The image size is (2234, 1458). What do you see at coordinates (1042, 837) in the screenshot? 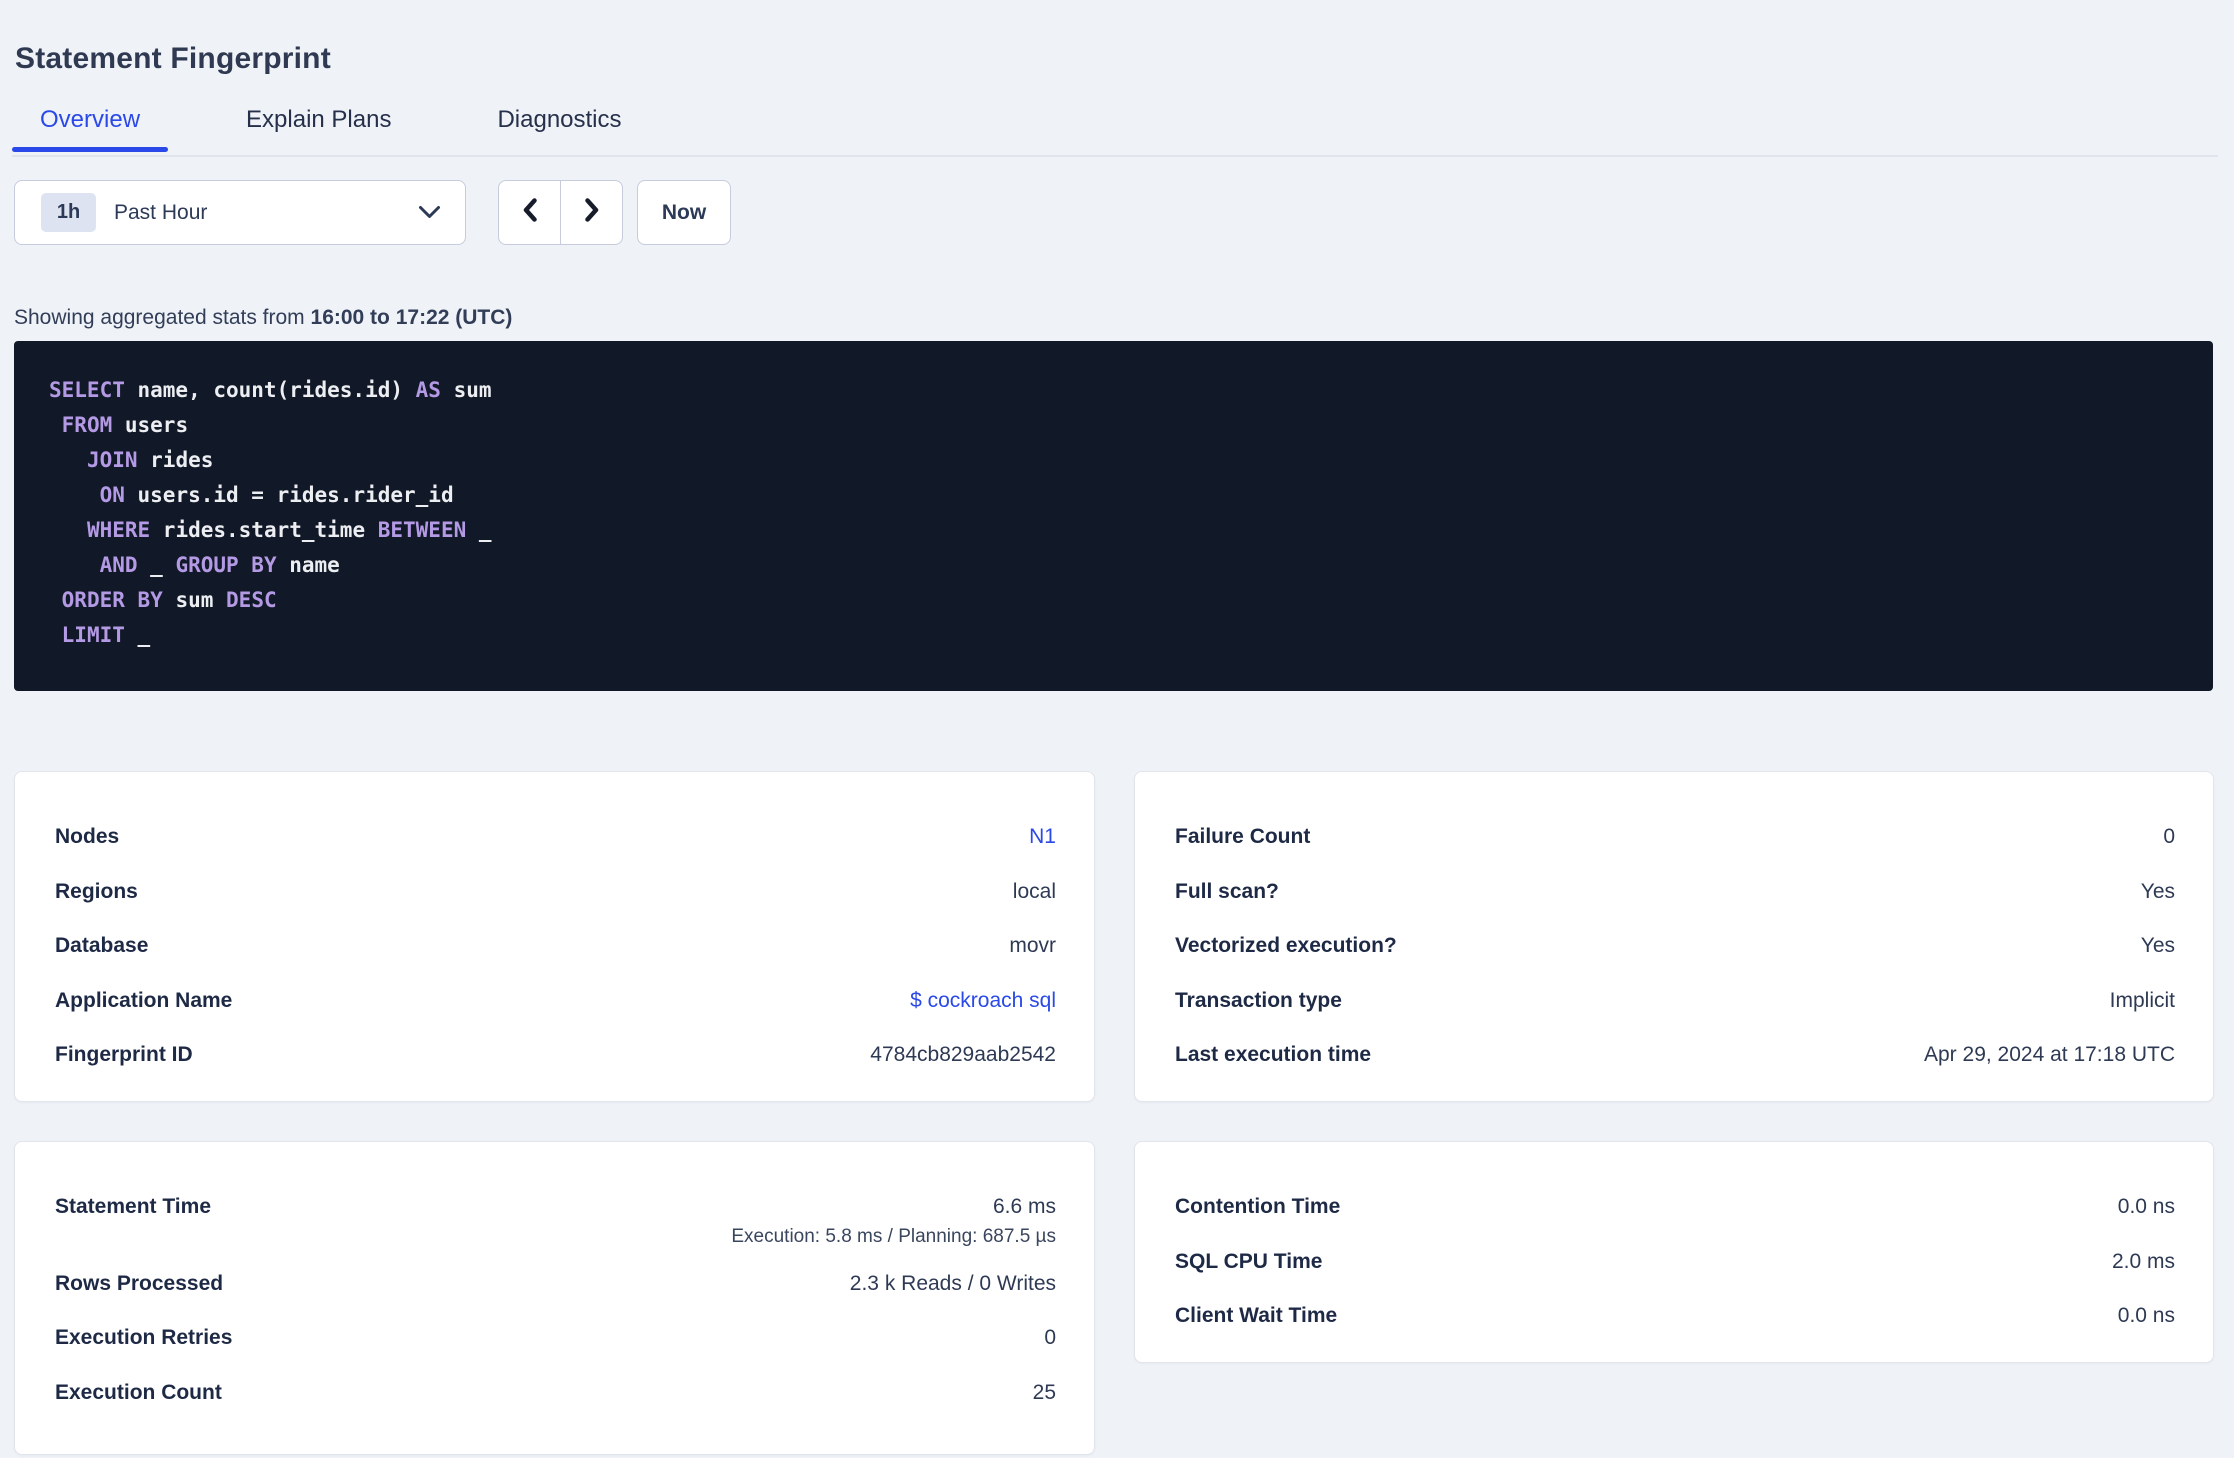
I see `row-value-link: N1` at bounding box center [1042, 837].